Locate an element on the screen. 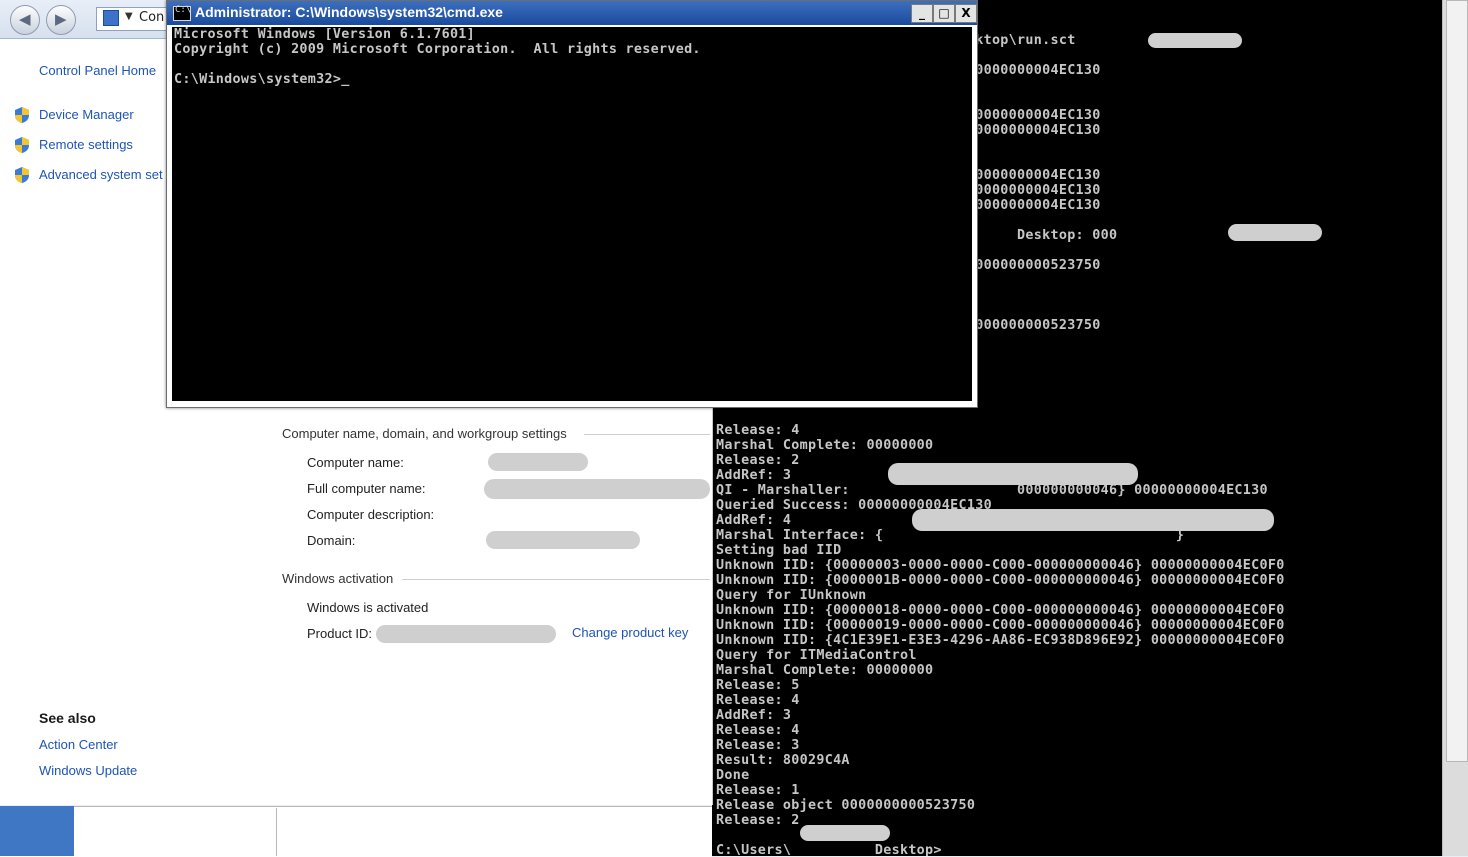 The height and width of the screenshot is (857, 1468). forward-button: ▶ is located at coordinates (61, 20).